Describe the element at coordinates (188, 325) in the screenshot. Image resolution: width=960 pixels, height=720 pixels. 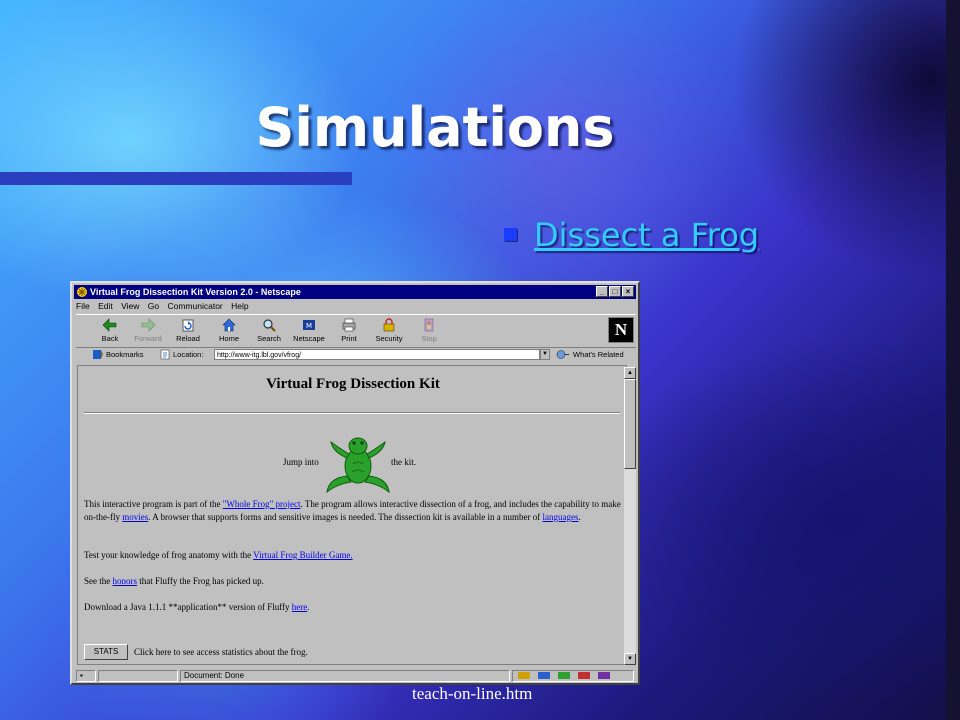
I see `reload-icon` at that location.